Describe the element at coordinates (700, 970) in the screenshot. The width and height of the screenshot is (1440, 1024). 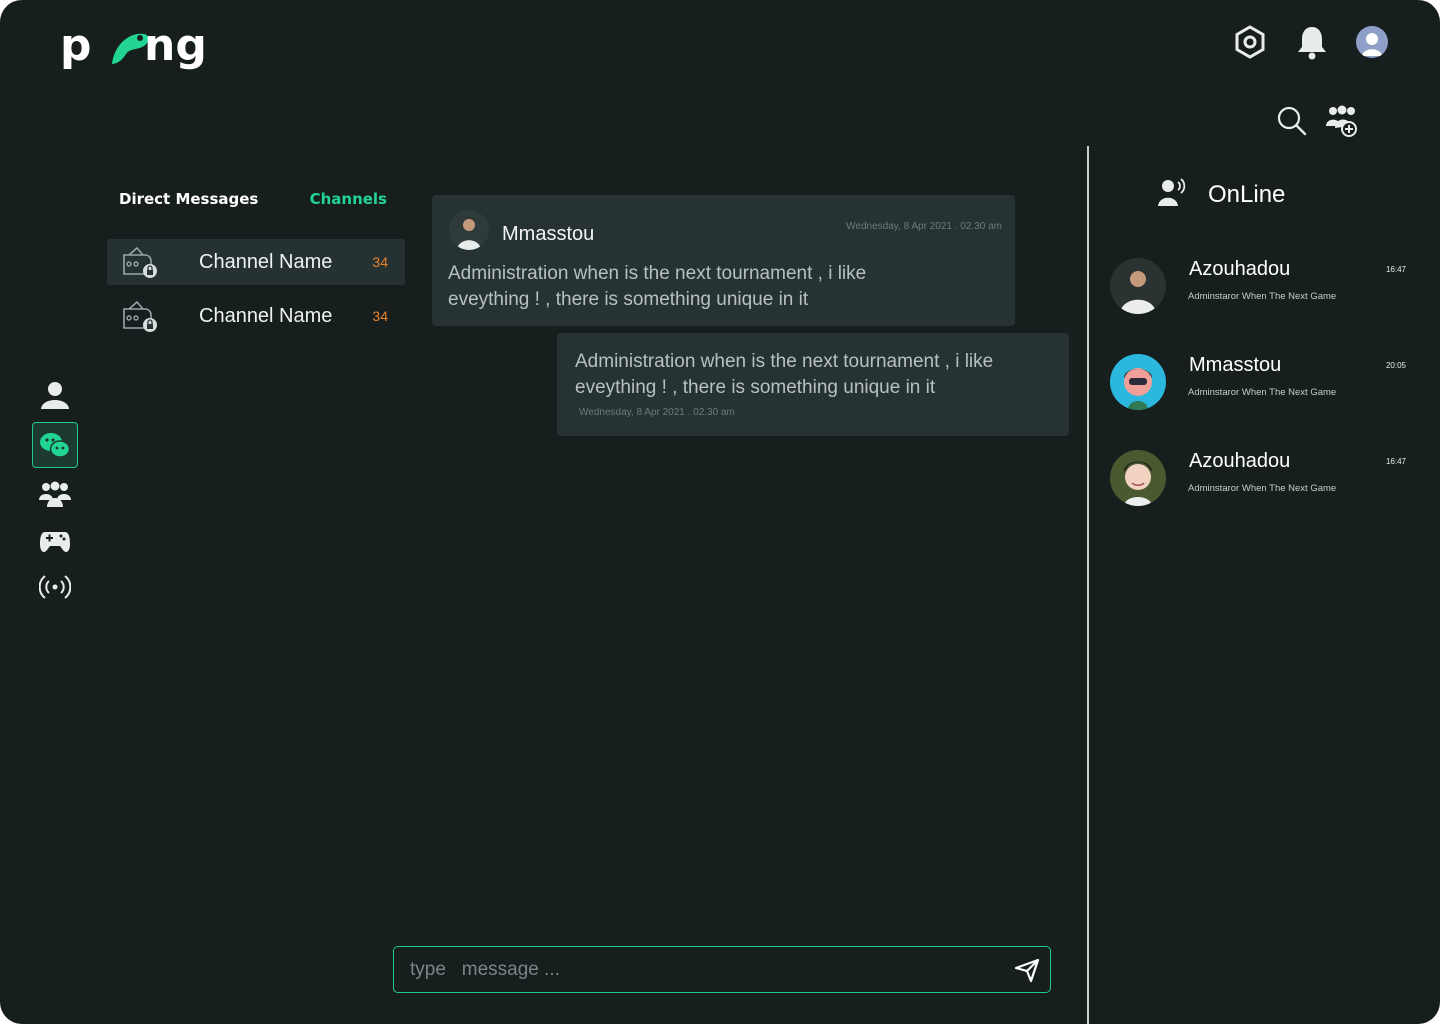
I see `message-input` at that location.